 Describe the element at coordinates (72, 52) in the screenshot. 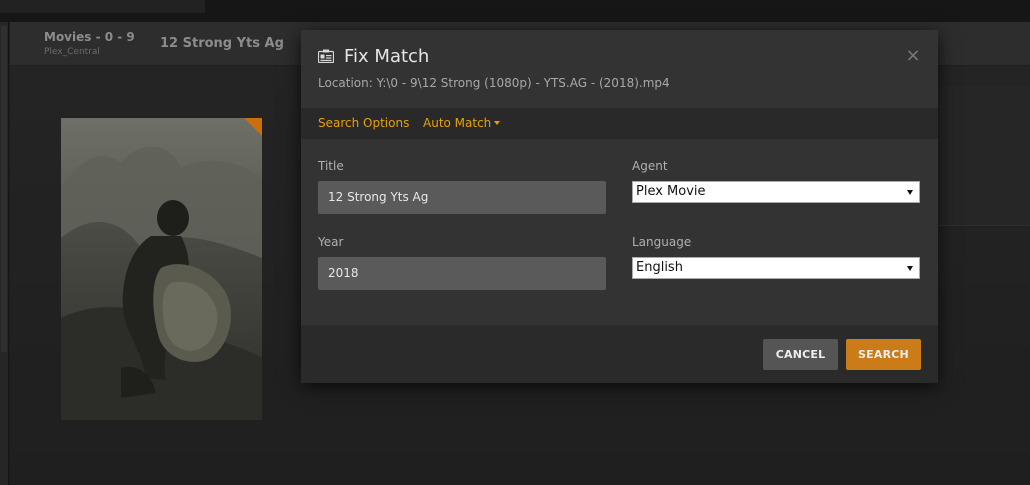

I see `server-name: Plex_Central` at that location.